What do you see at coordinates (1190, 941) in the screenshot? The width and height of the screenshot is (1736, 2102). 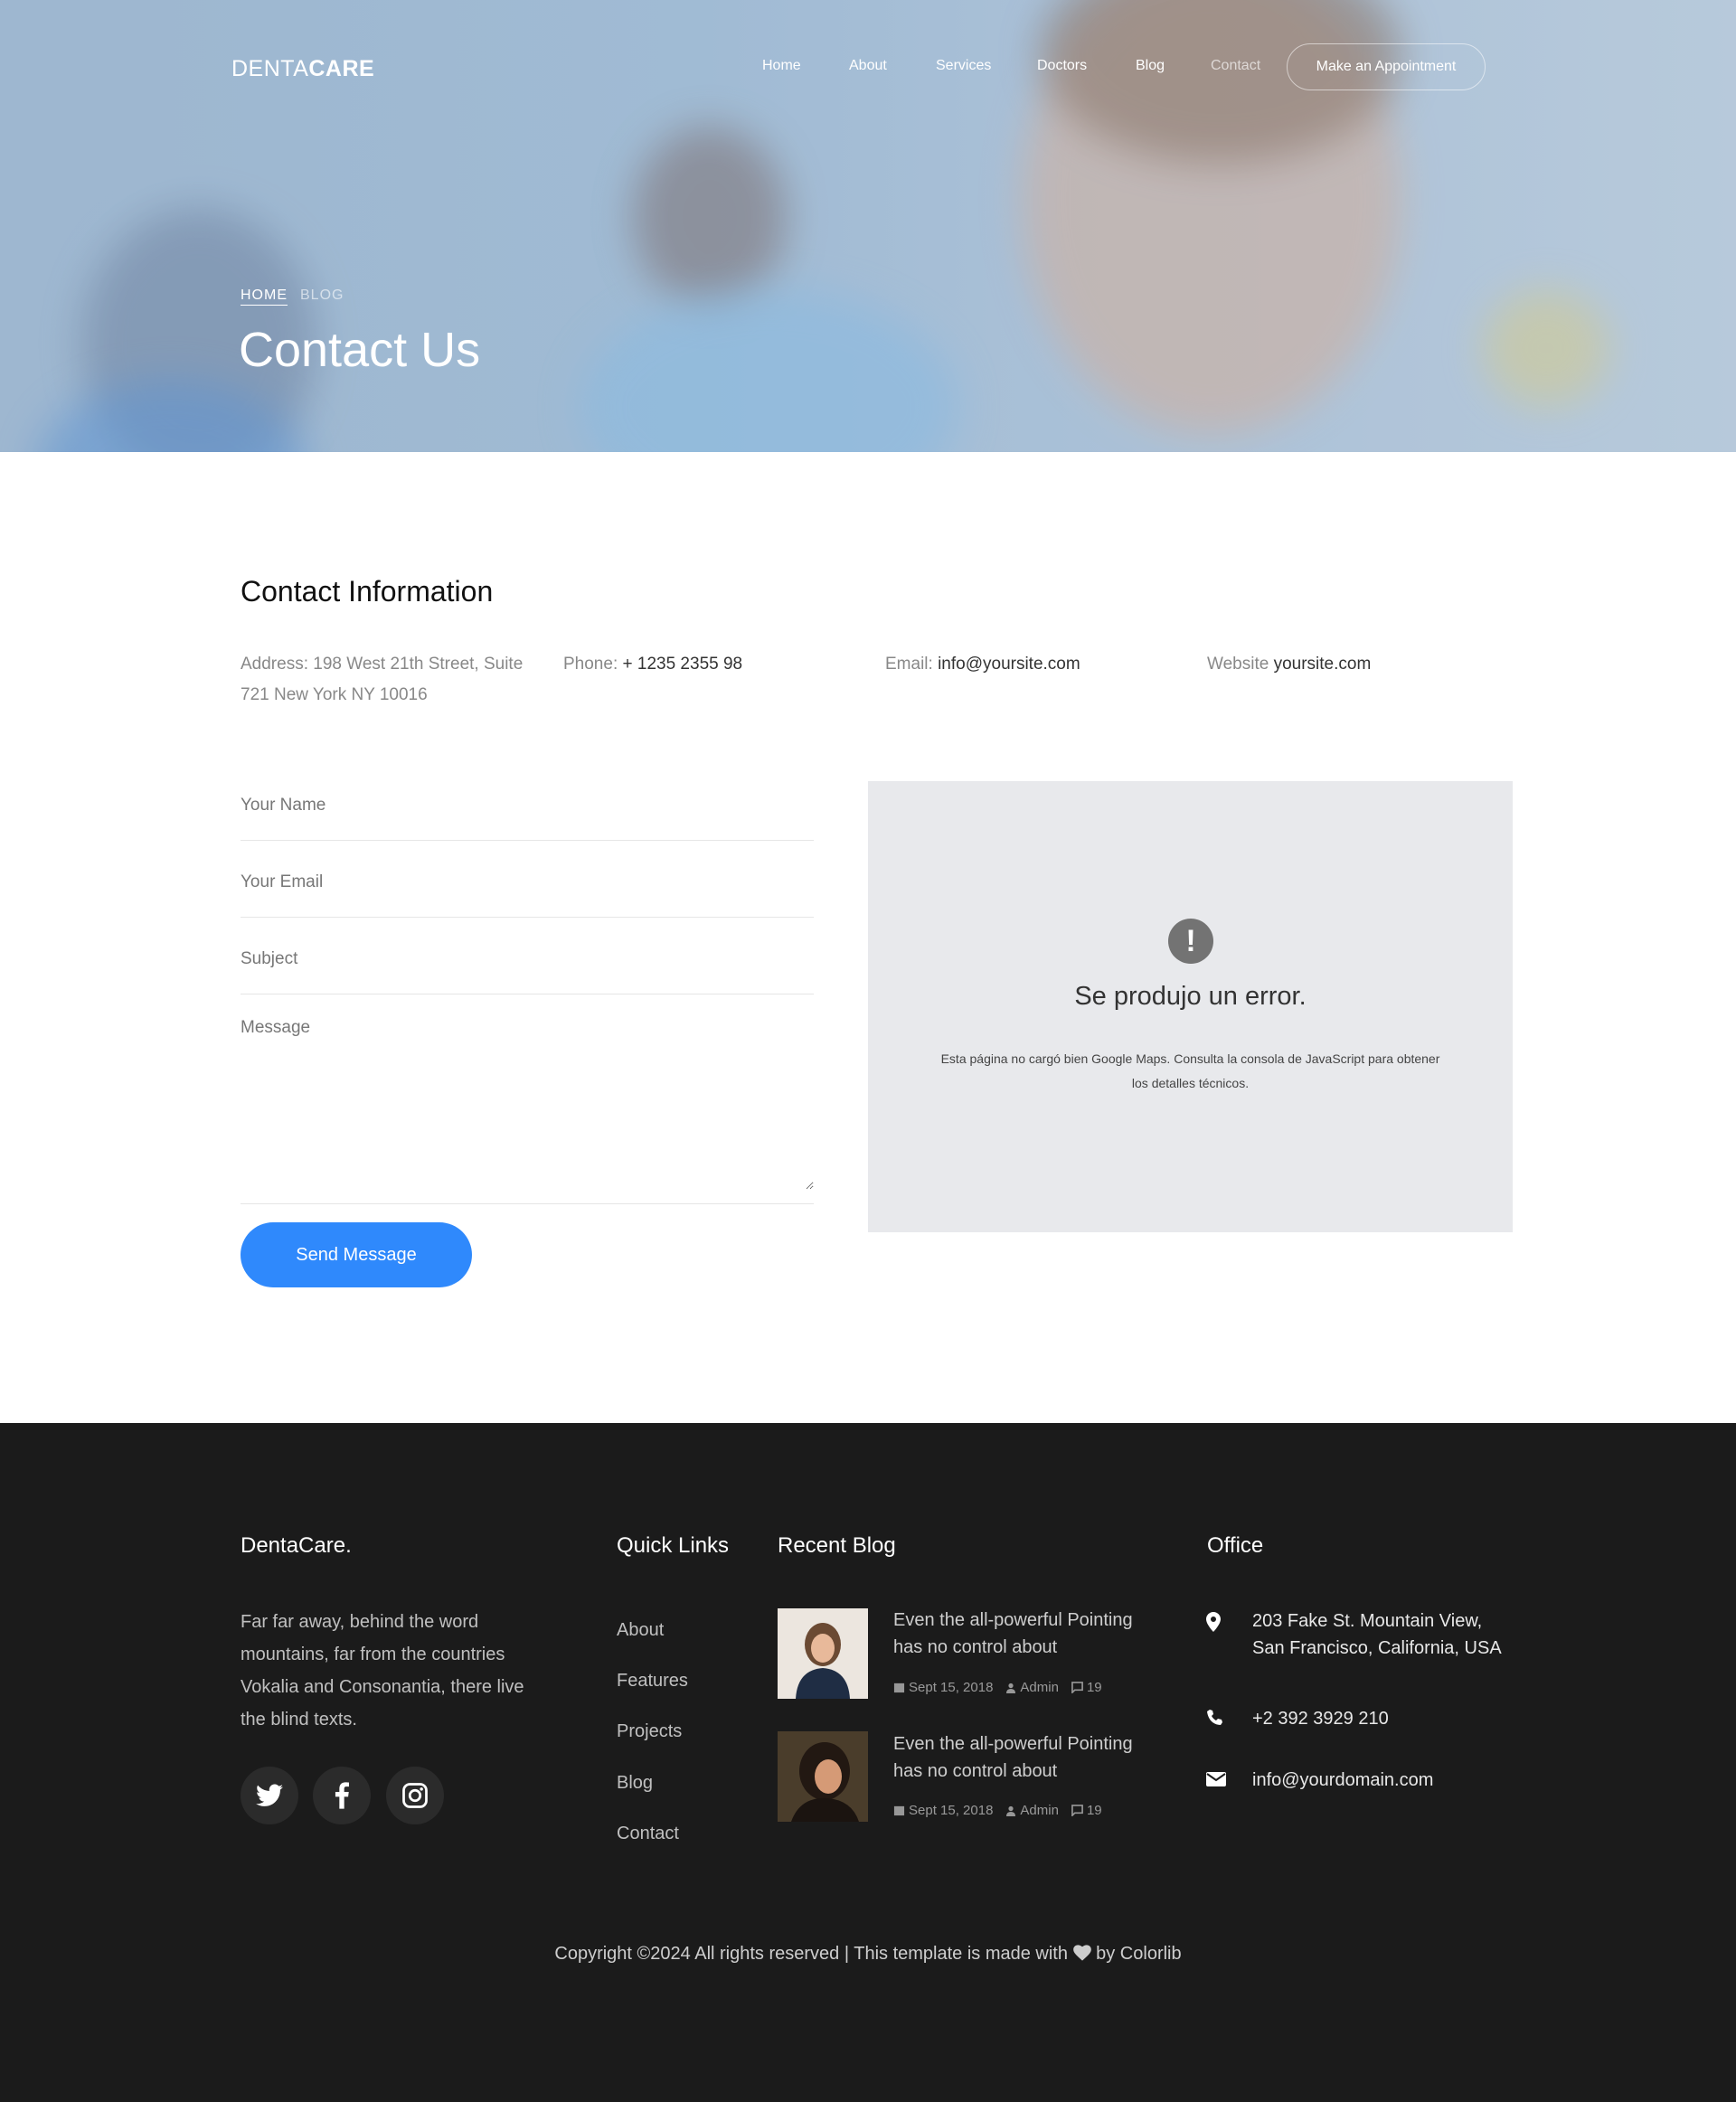 I see `error-icon: !` at bounding box center [1190, 941].